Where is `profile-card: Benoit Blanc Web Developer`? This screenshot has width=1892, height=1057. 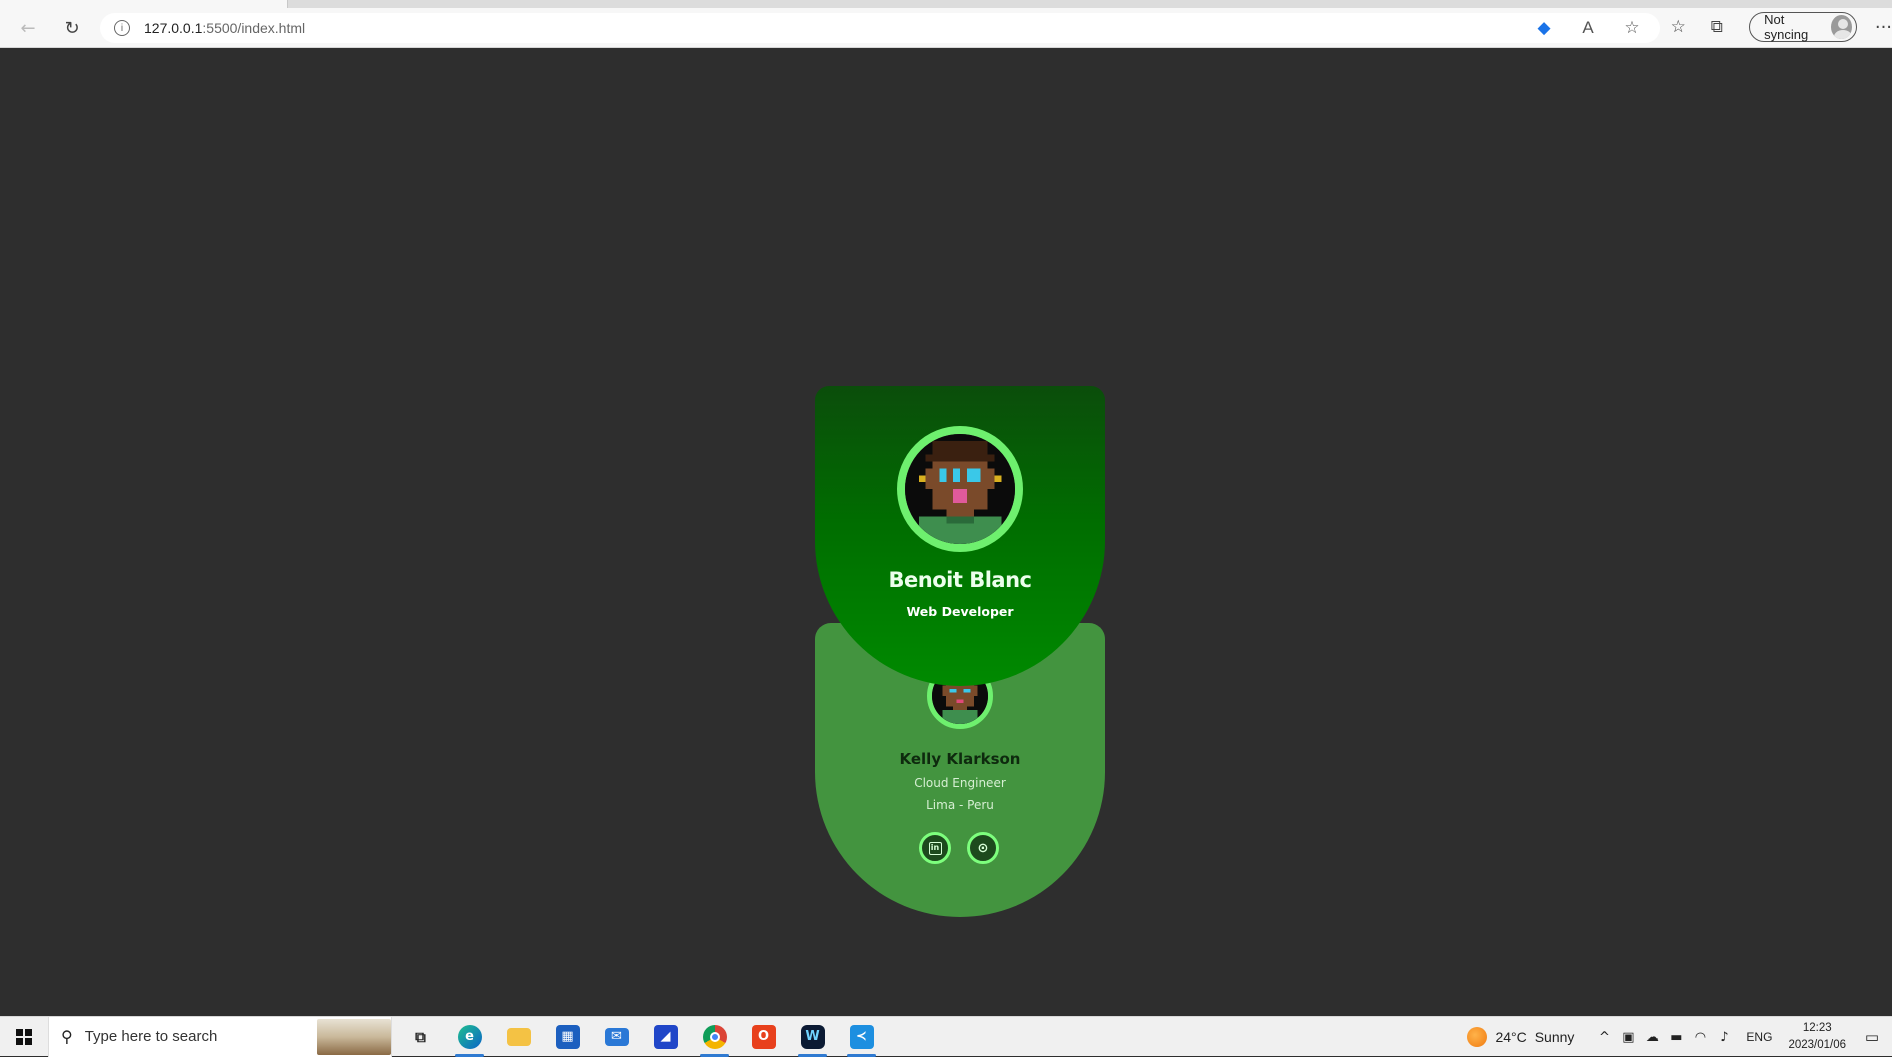 profile-card: Benoit Blanc Web Developer is located at coordinates (960, 536).